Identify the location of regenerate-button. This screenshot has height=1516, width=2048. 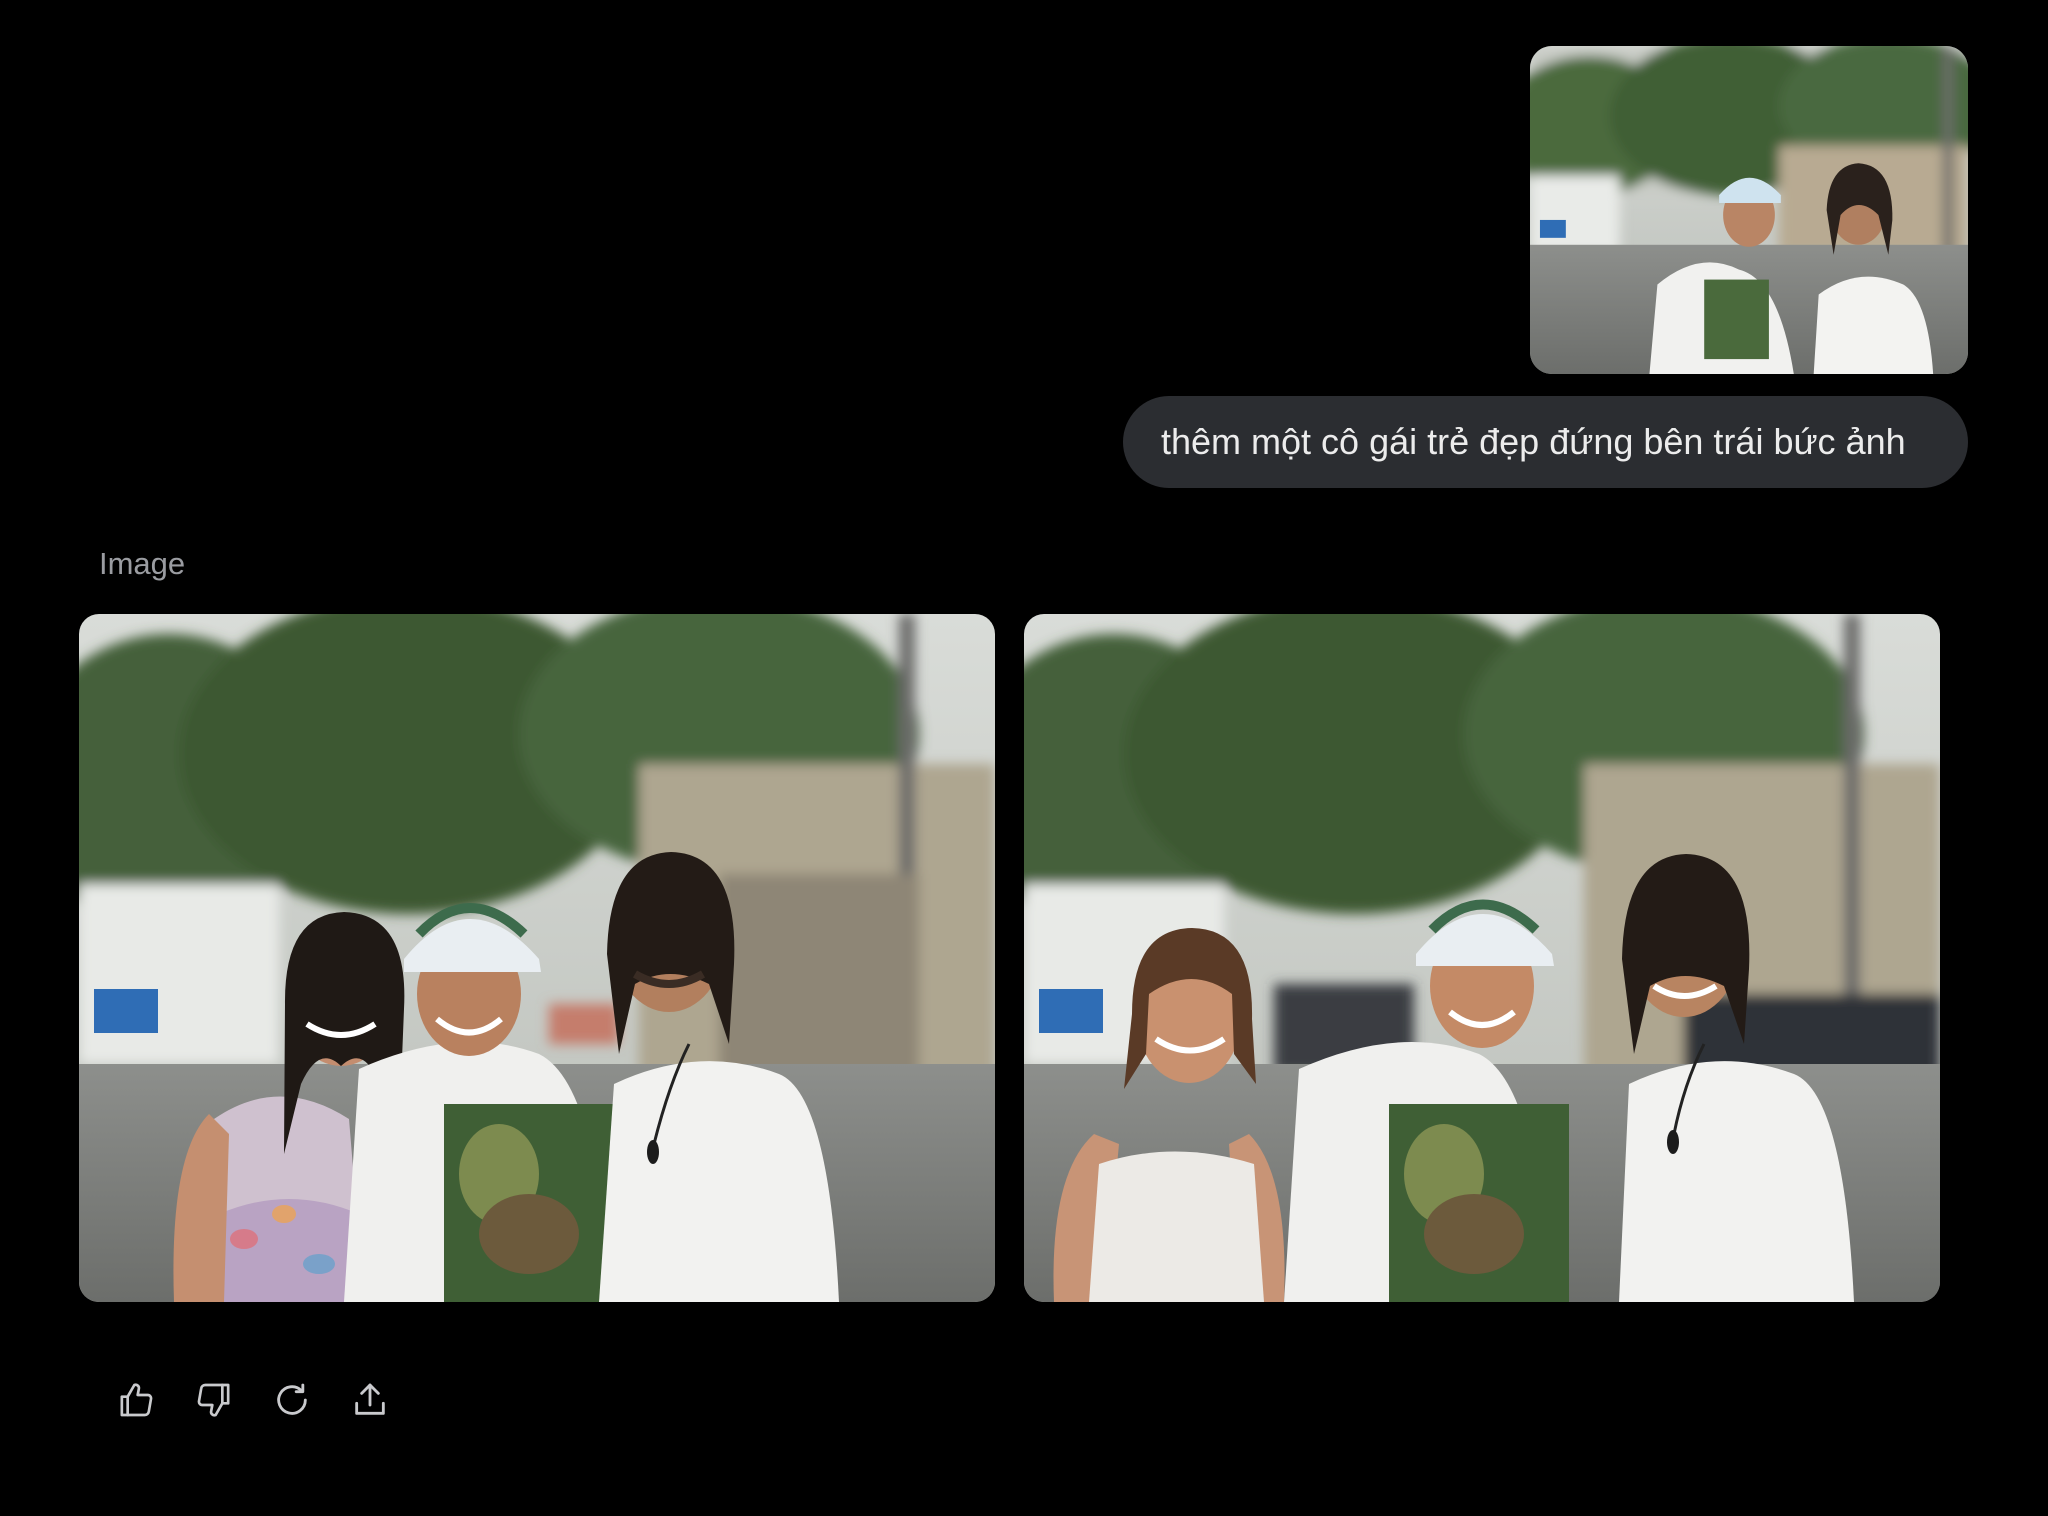
(292, 1400).